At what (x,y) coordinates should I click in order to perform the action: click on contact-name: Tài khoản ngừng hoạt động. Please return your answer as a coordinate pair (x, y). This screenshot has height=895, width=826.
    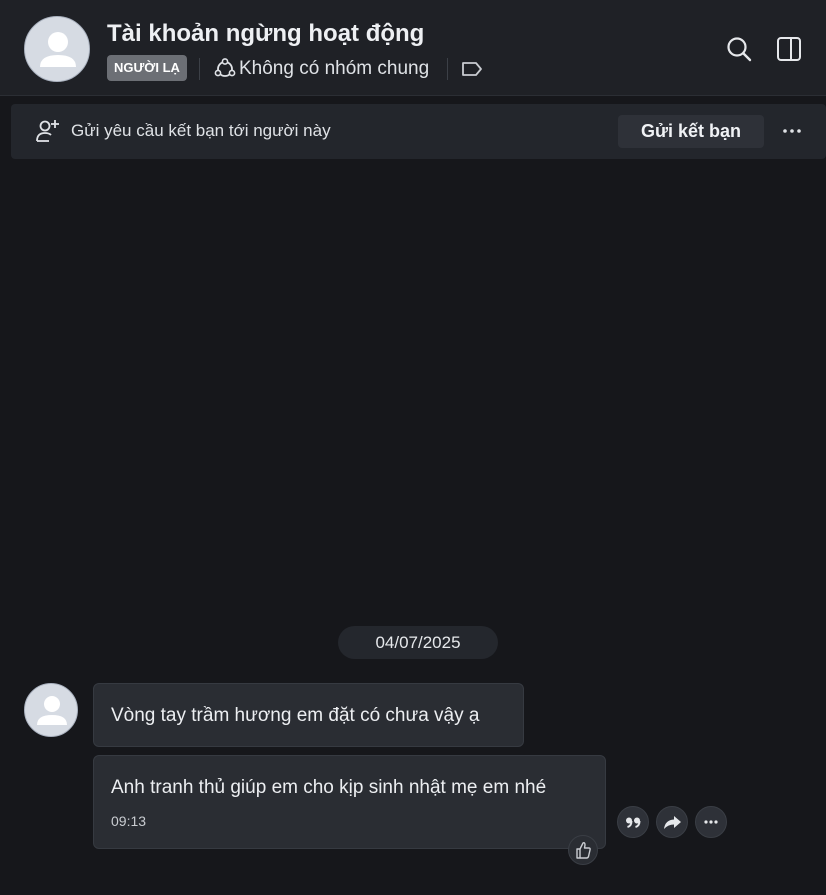
    Looking at the image, I should click on (265, 34).